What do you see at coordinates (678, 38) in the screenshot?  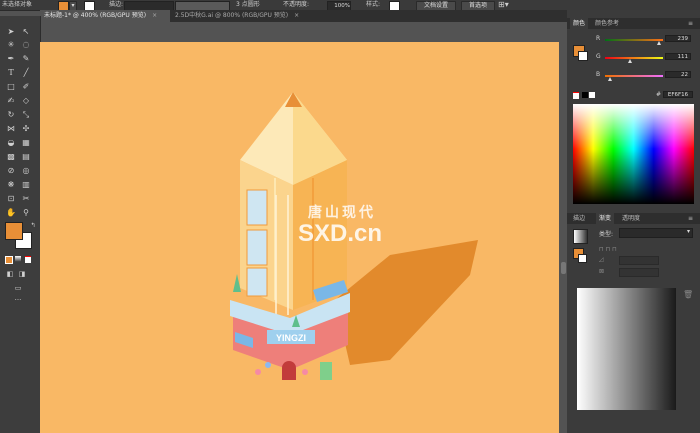 I see `red-value: 239` at bounding box center [678, 38].